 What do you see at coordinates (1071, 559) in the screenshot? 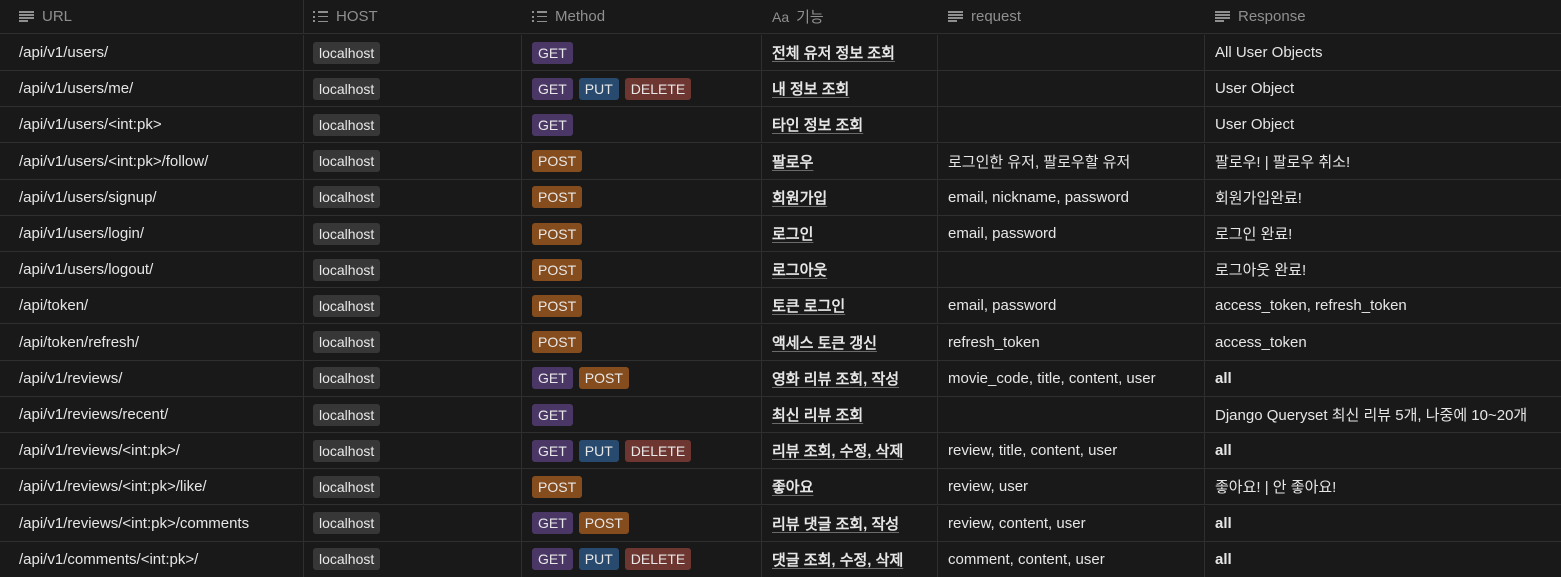
I see `cell-request: comment, content, user` at bounding box center [1071, 559].